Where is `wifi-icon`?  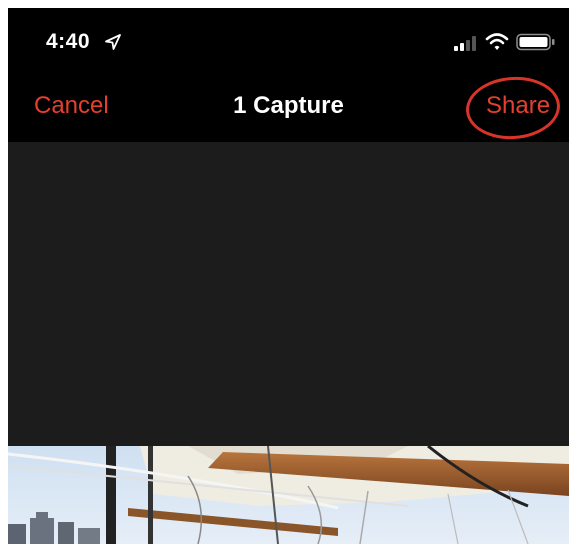 wifi-icon is located at coordinates (497, 41).